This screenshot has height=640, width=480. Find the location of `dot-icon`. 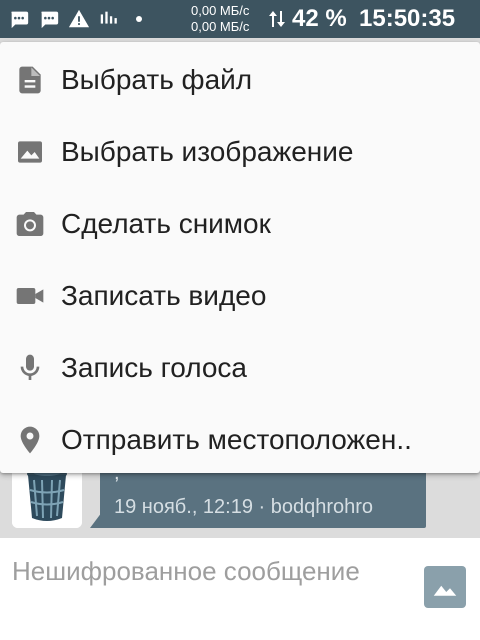

dot-icon is located at coordinates (139, 19).